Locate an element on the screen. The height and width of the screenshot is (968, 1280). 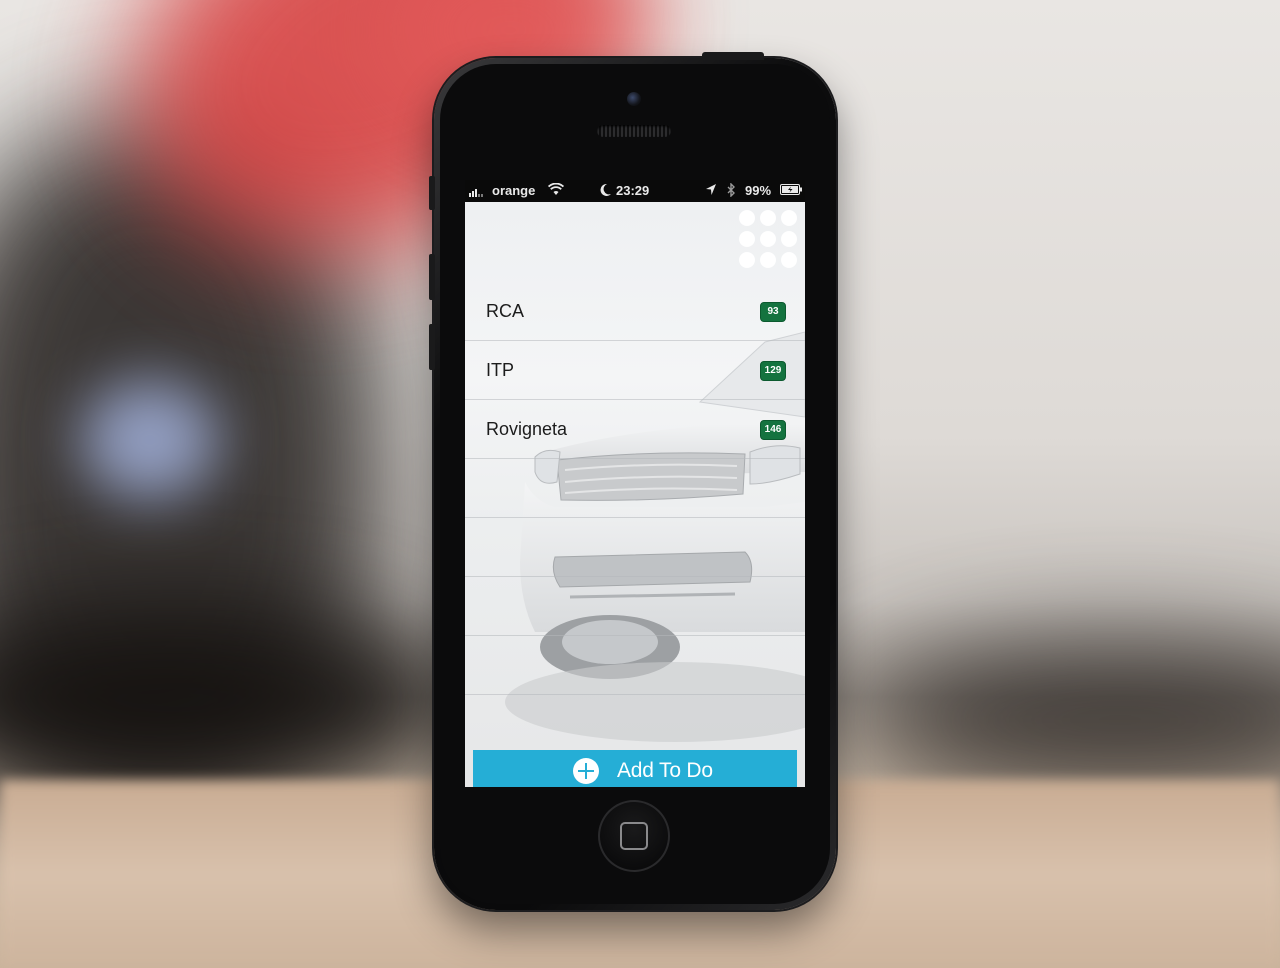
bluetooth-icon is located at coordinates (731, 191).